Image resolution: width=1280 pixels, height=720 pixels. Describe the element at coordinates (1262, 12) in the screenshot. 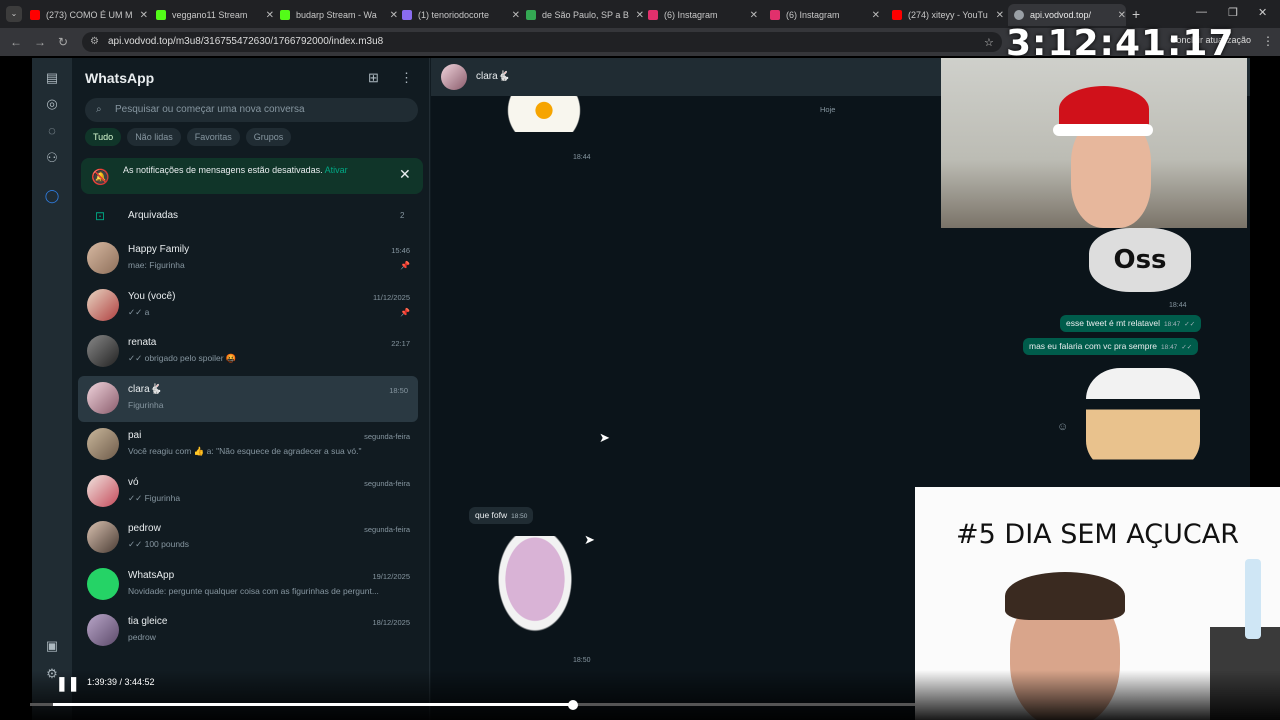

I see `close-window-icon: ✕` at that location.